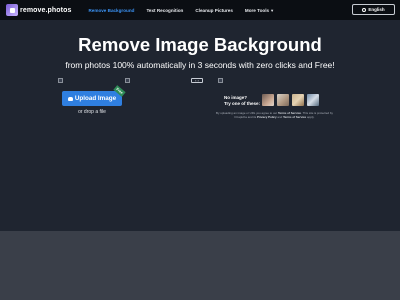  I want to click on caret-down-icon: ▼, so click(272, 10).